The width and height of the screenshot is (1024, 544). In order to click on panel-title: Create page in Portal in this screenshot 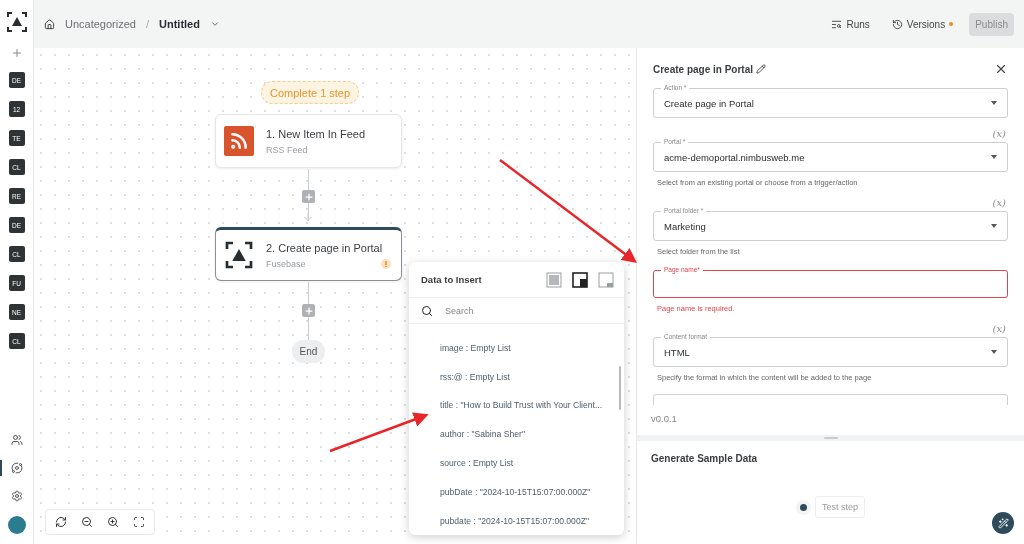, I will do `click(703, 69)`.